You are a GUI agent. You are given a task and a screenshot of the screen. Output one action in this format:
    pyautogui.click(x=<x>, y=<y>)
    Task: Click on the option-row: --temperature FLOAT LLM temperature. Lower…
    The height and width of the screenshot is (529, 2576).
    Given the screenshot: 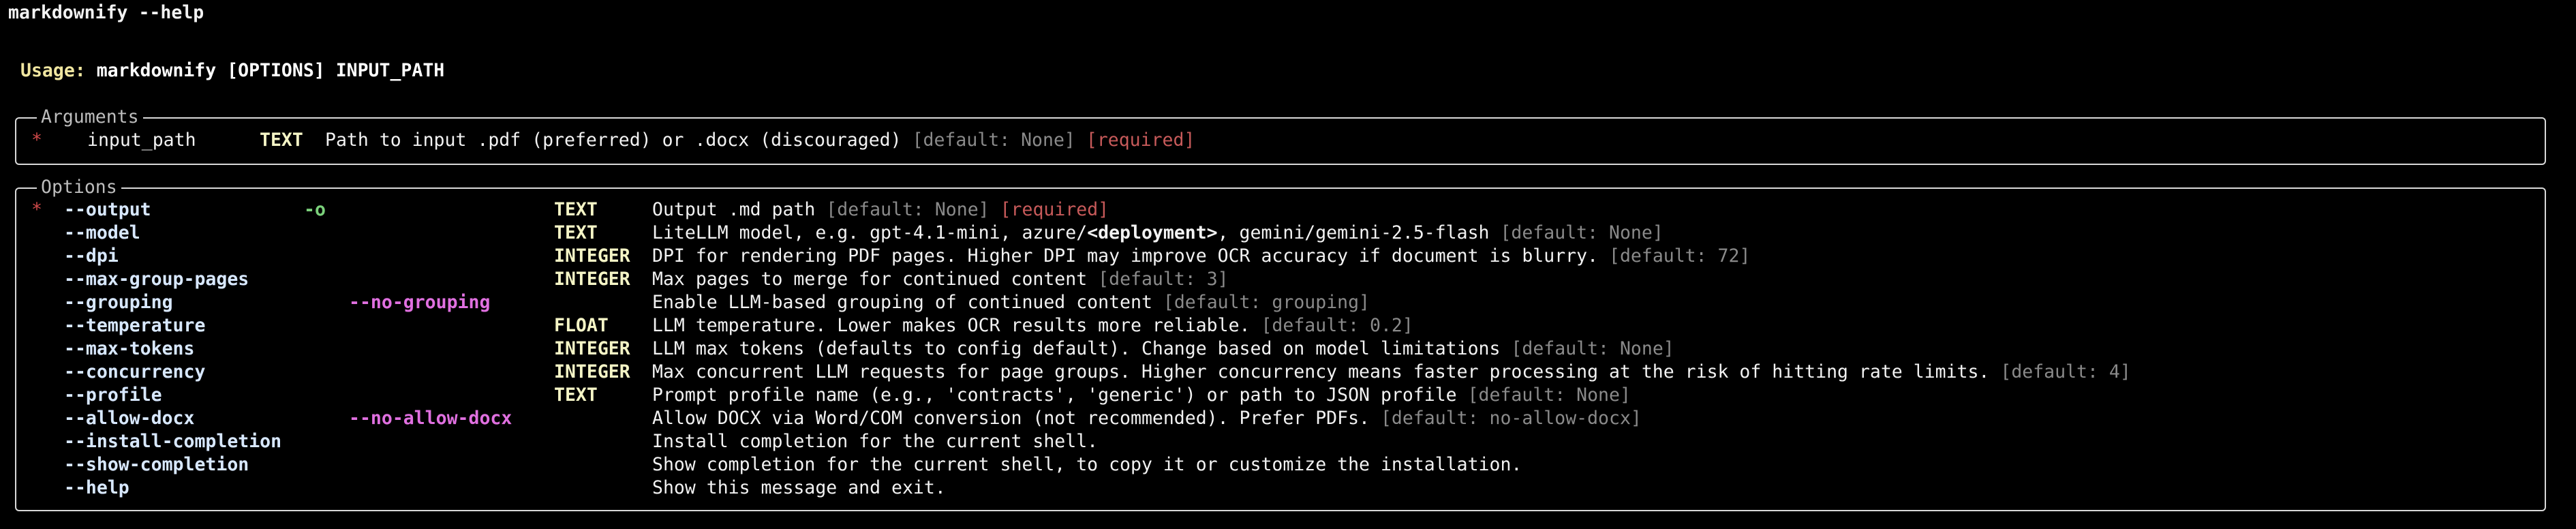 What is the action you would take?
    pyautogui.click(x=1278, y=326)
    